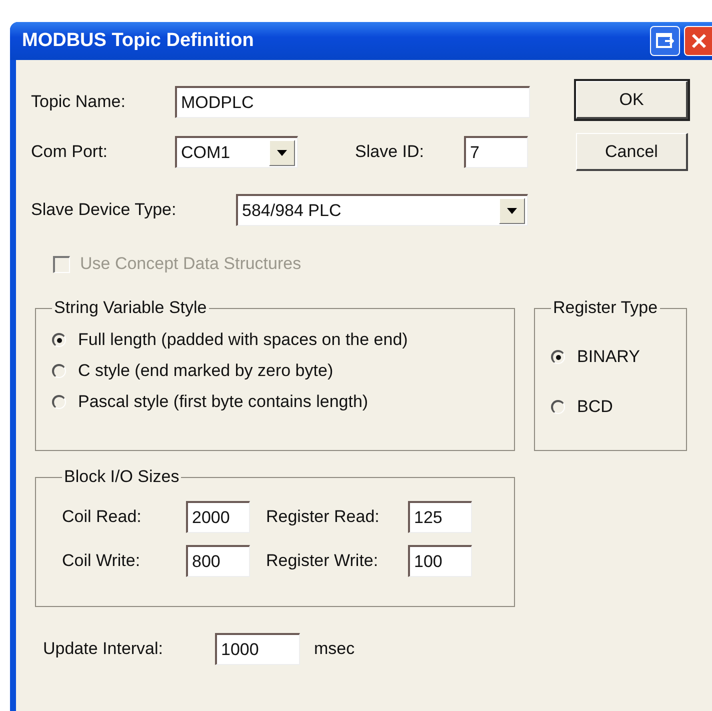 Image resolution: width=712 pixels, height=711 pixels. What do you see at coordinates (352, 102) in the screenshot?
I see `input-field: MODPLC` at bounding box center [352, 102].